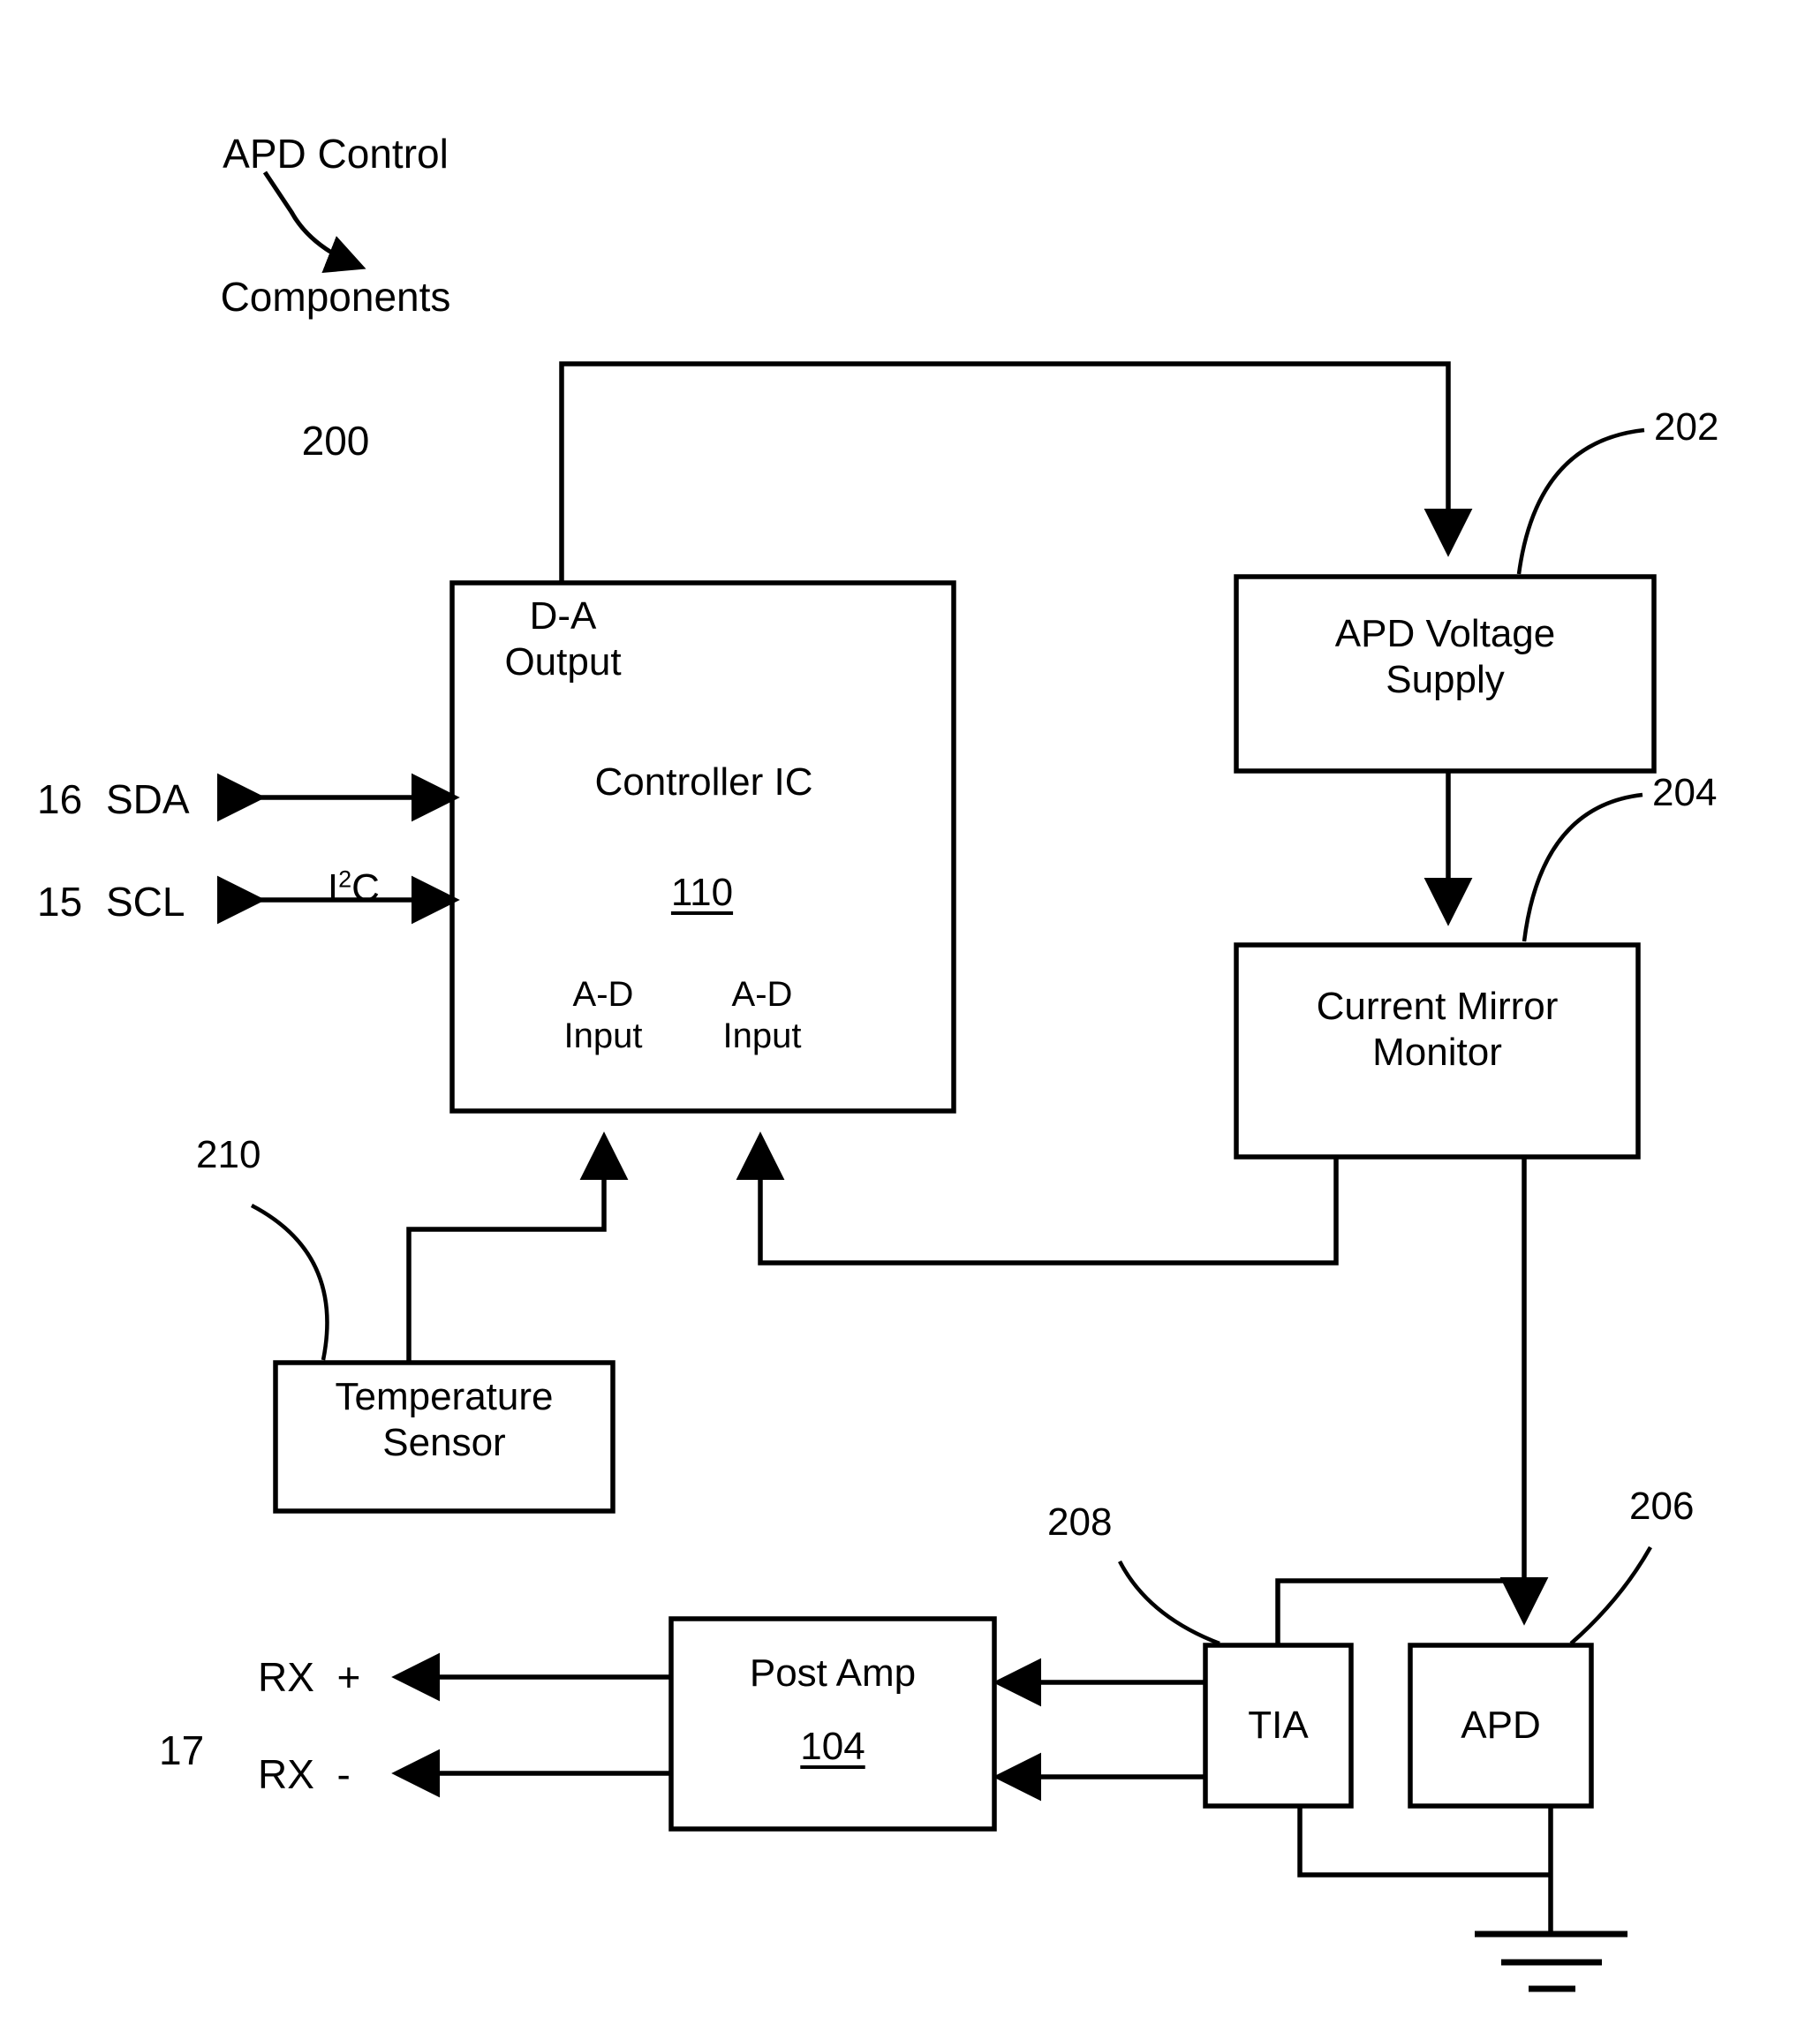 The height and width of the screenshot is (2025, 1820). Describe the element at coordinates (145, 902) in the screenshot. I see `scl-label: SCL` at that location.